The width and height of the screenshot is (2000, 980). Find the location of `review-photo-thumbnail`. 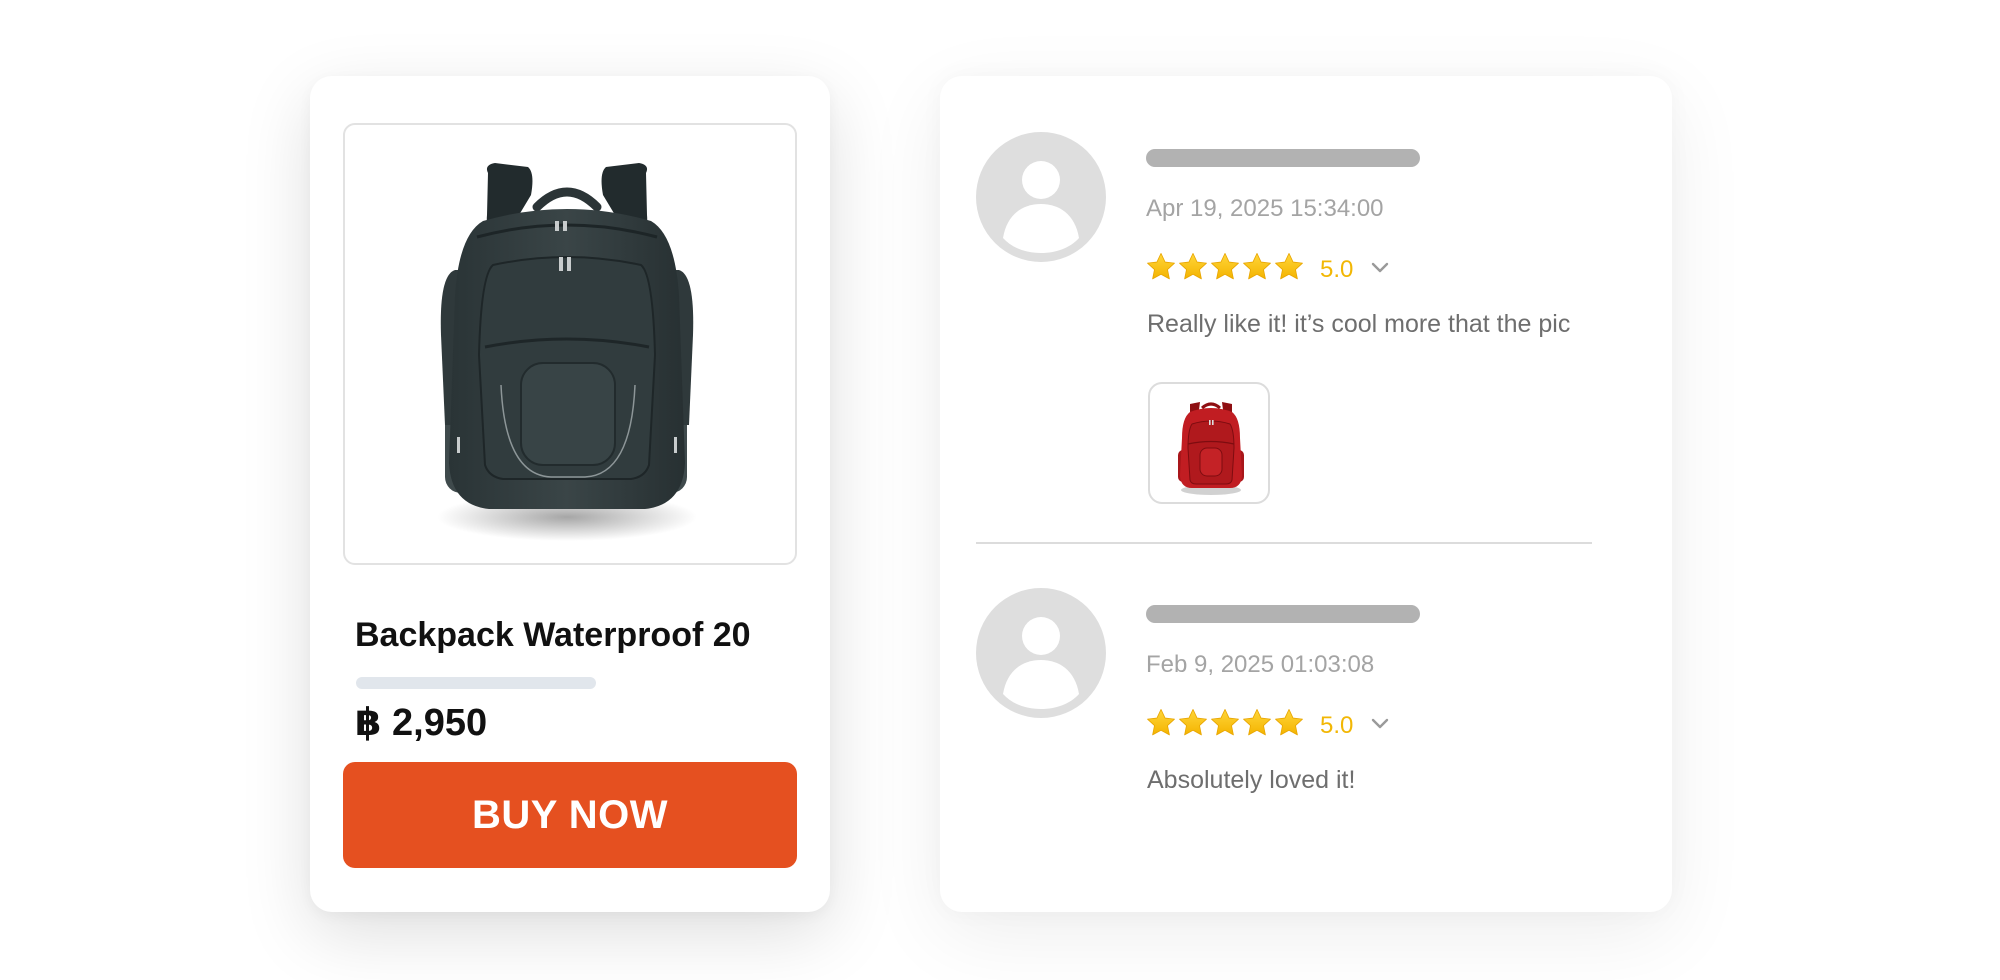

review-photo-thumbnail is located at coordinates (1209, 443).